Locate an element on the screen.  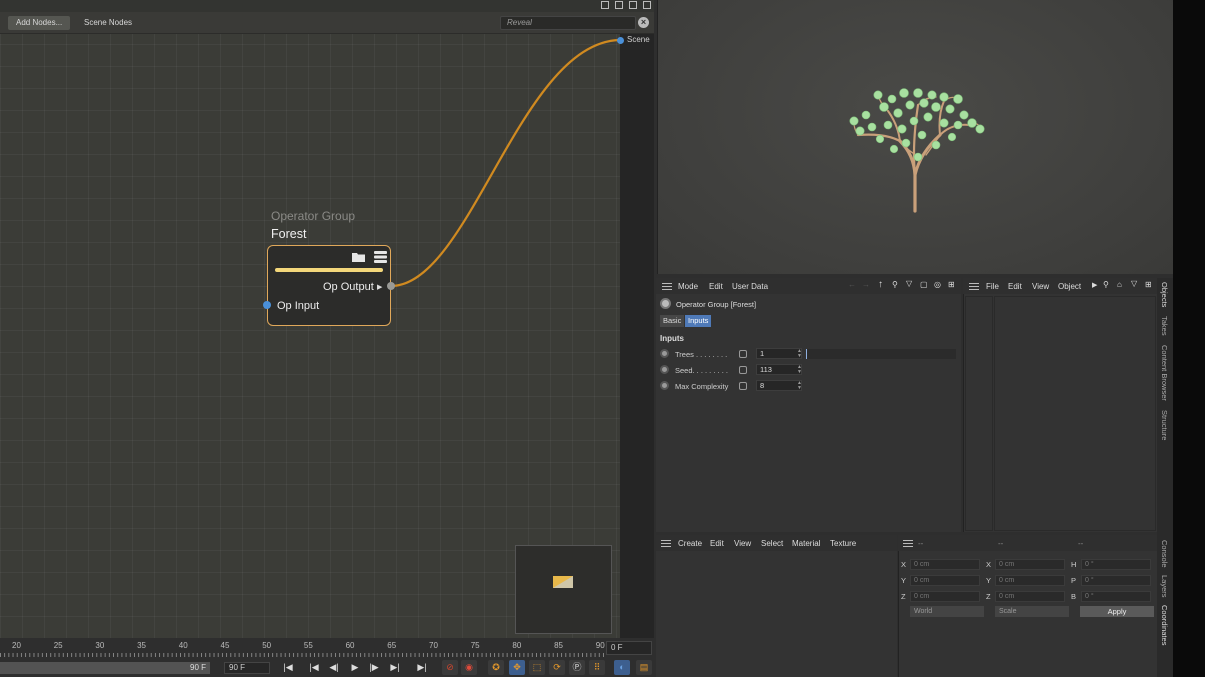
go-to-end-icon: ▶| is located at coordinates (422, 667).